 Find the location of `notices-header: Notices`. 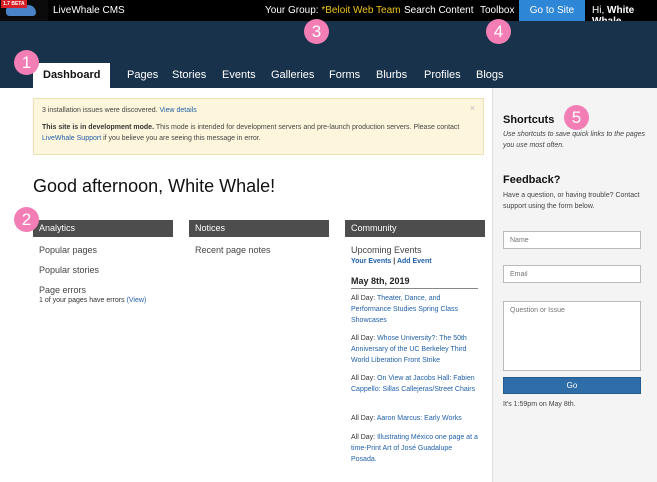

notices-header: Notices is located at coordinates (259, 228).